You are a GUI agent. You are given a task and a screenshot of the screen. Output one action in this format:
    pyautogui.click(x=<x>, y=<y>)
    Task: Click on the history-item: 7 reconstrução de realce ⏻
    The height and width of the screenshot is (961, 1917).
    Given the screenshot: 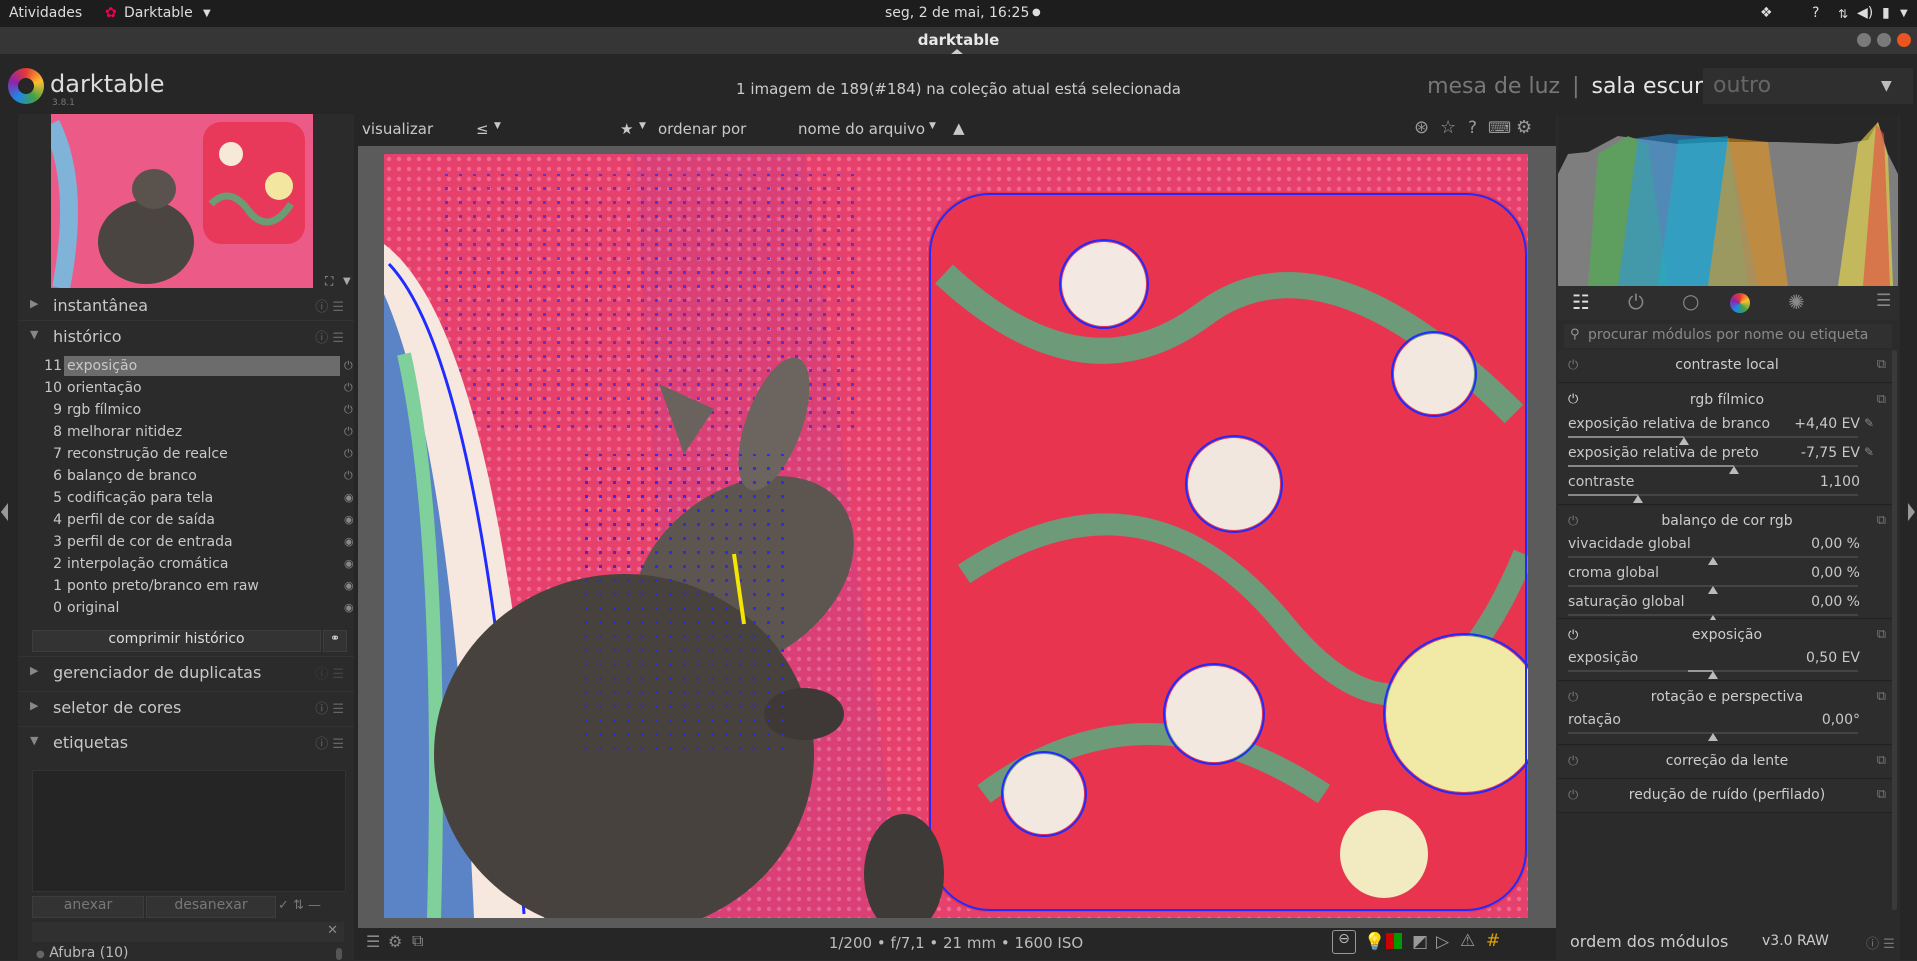 What is the action you would take?
    pyautogui.click(x=198, y=455)
    